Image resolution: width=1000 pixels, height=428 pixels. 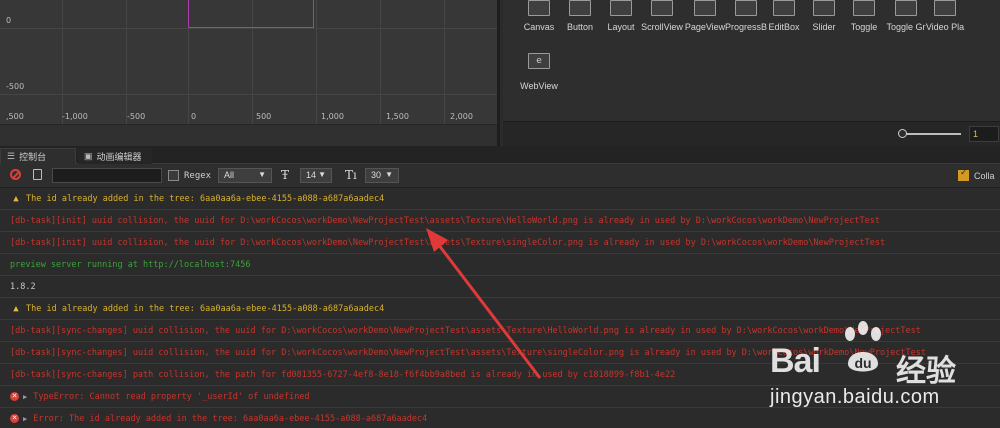 What do you see at coordinates (229, 175) in the screenshot?
I see `log-level-value: All` at bounding box center [229, 175].